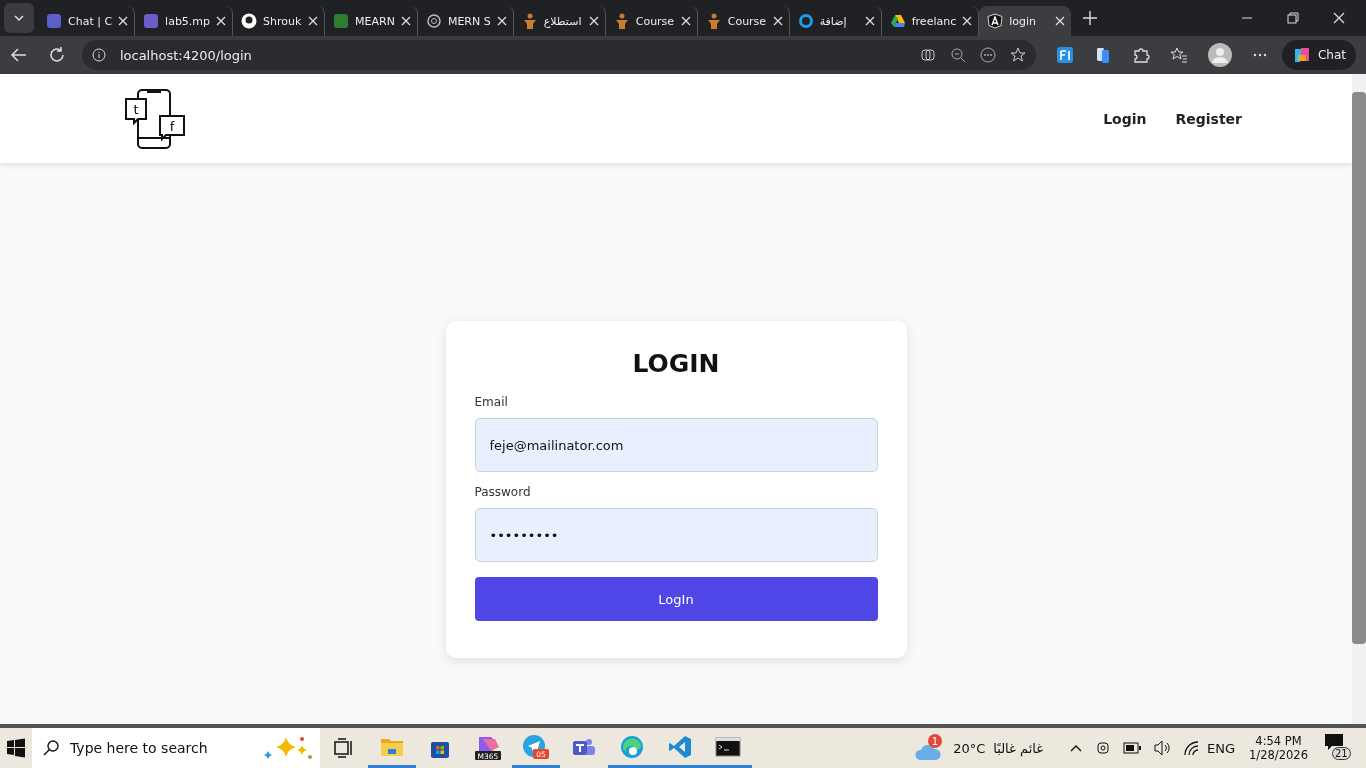  What do you see at coordinates (1065, 55) in the screenshot?
I see `extension-icon` at bounding box center [1065, 55].